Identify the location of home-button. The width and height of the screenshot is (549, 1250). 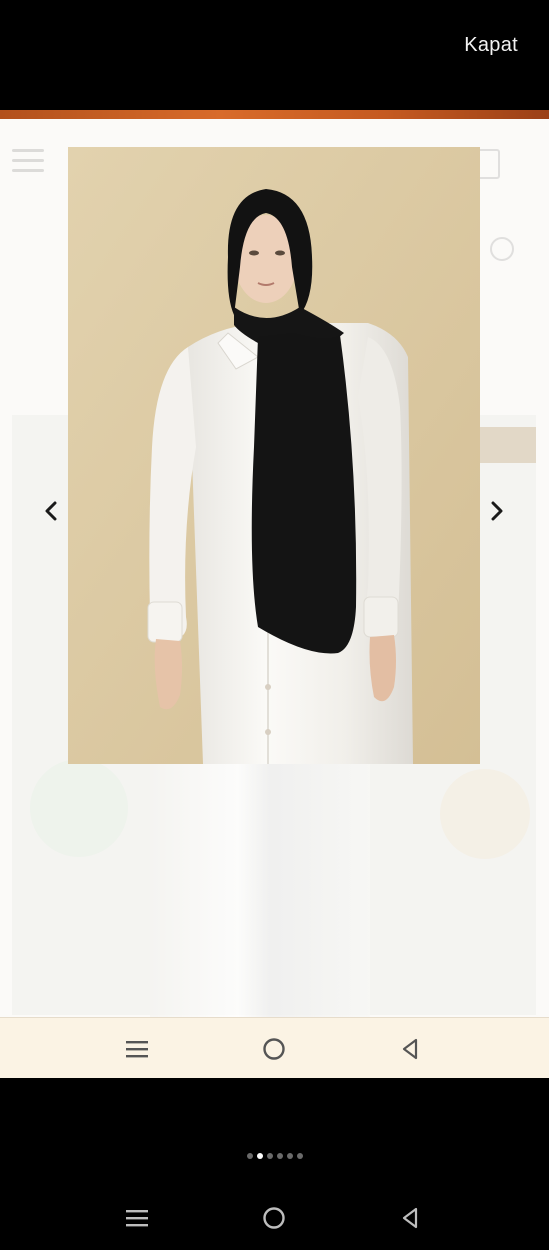
(274, 1049).